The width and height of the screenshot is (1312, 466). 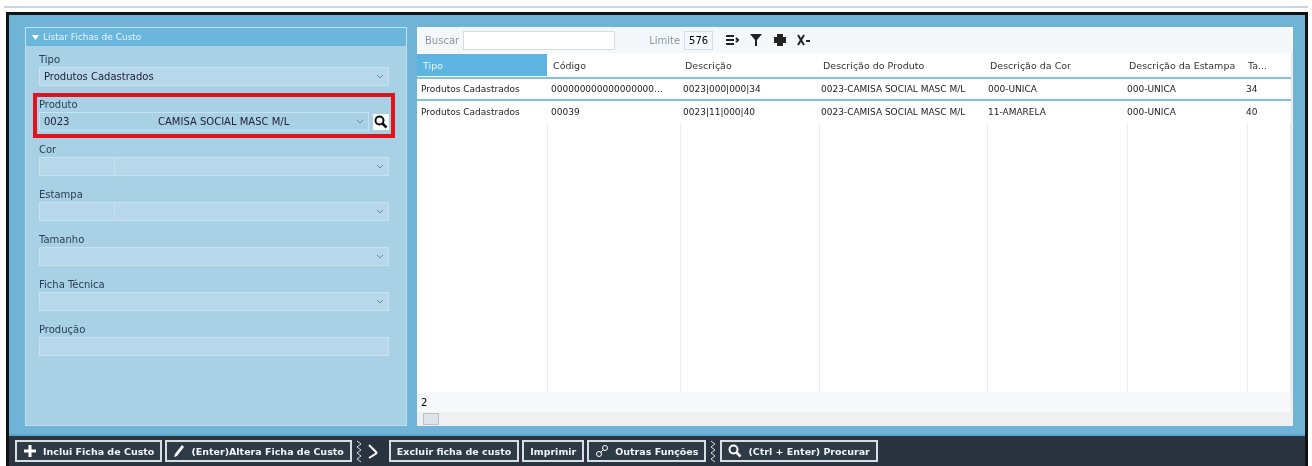 I want to click on clear-filter-icon, so click(x=804, y=40).